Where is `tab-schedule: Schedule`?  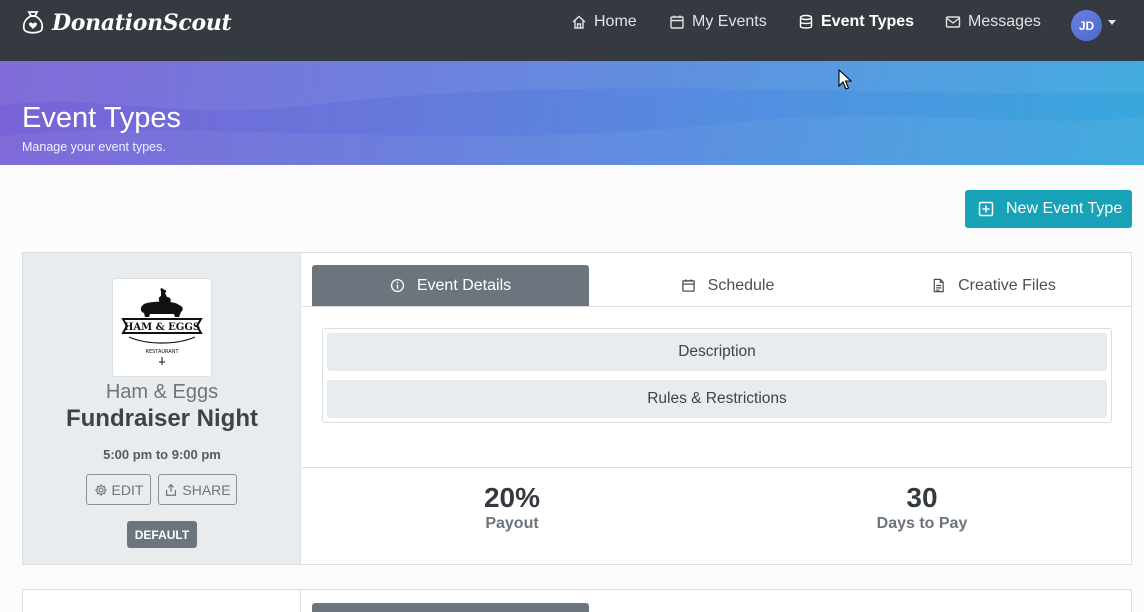
tab-schedule: Schedule is located at coordinates (727, 285).